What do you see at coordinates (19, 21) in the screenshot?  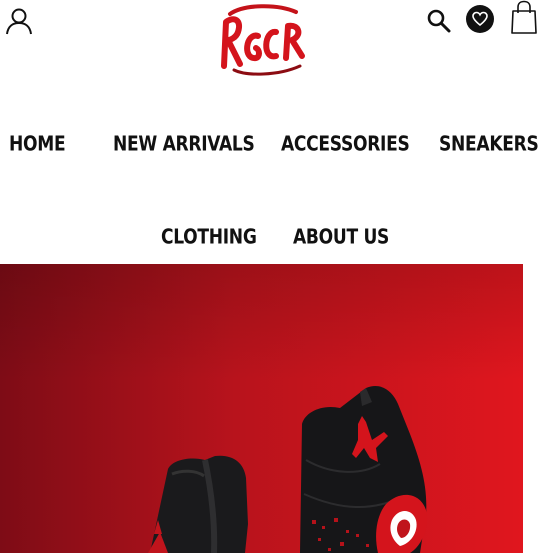 I see `user-icon` at bounding box center [19, 21].